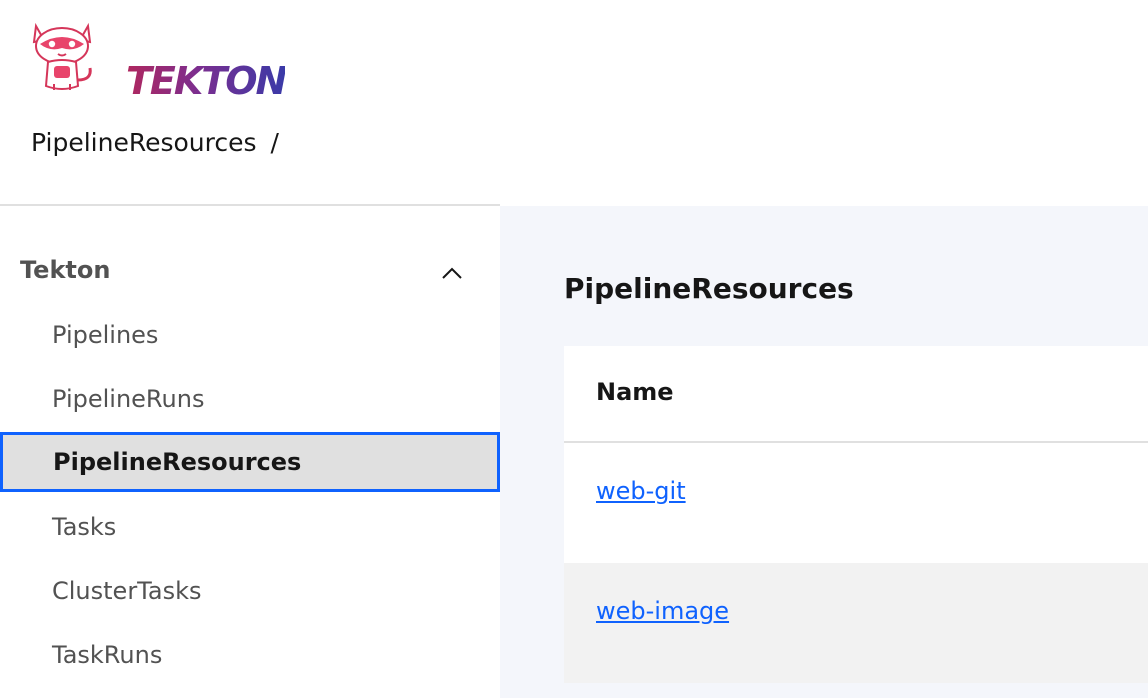 This screenshot has height=698, width=1148. I want to click on sidebar-item-label: PipelineResources, so click(177, 462).